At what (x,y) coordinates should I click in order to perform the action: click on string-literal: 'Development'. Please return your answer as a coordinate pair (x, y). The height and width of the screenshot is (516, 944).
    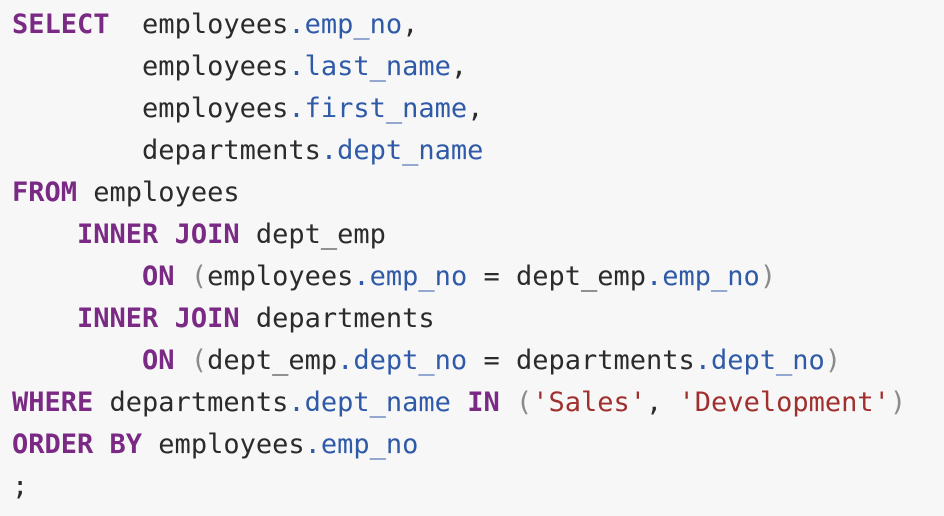
    Looking at the image, I should click on (784, 402).